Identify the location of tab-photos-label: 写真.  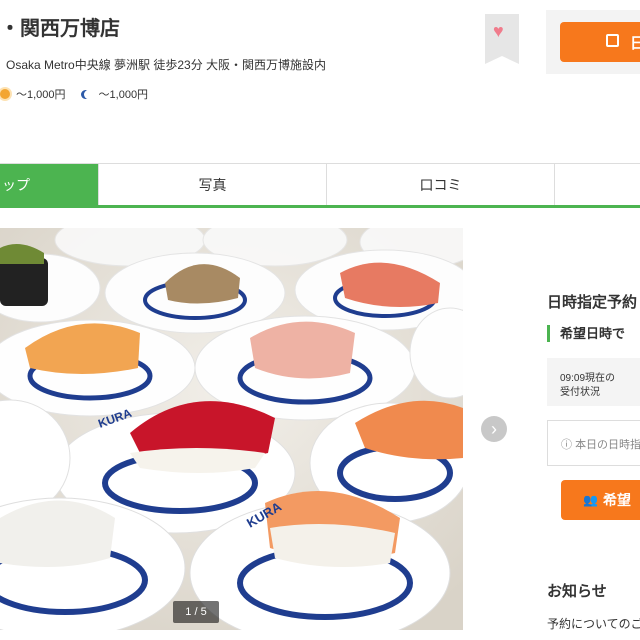
(212, 185).